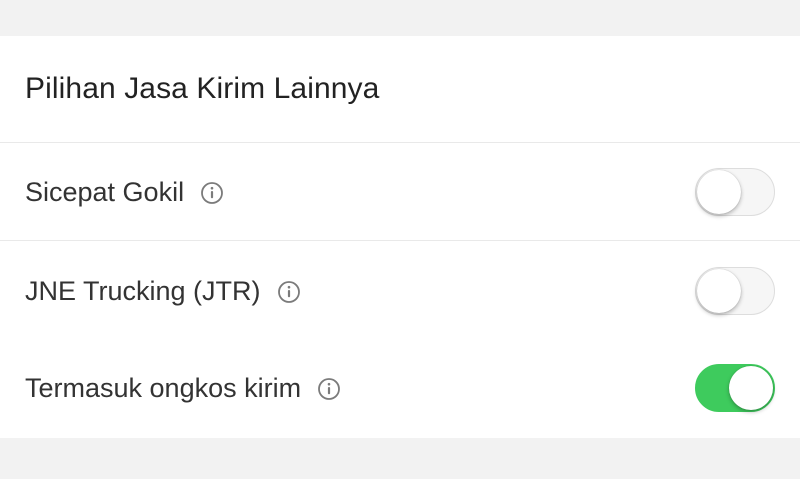  I want to click on termasuk-ongkos-kirim-toggle, so click(735, 388).